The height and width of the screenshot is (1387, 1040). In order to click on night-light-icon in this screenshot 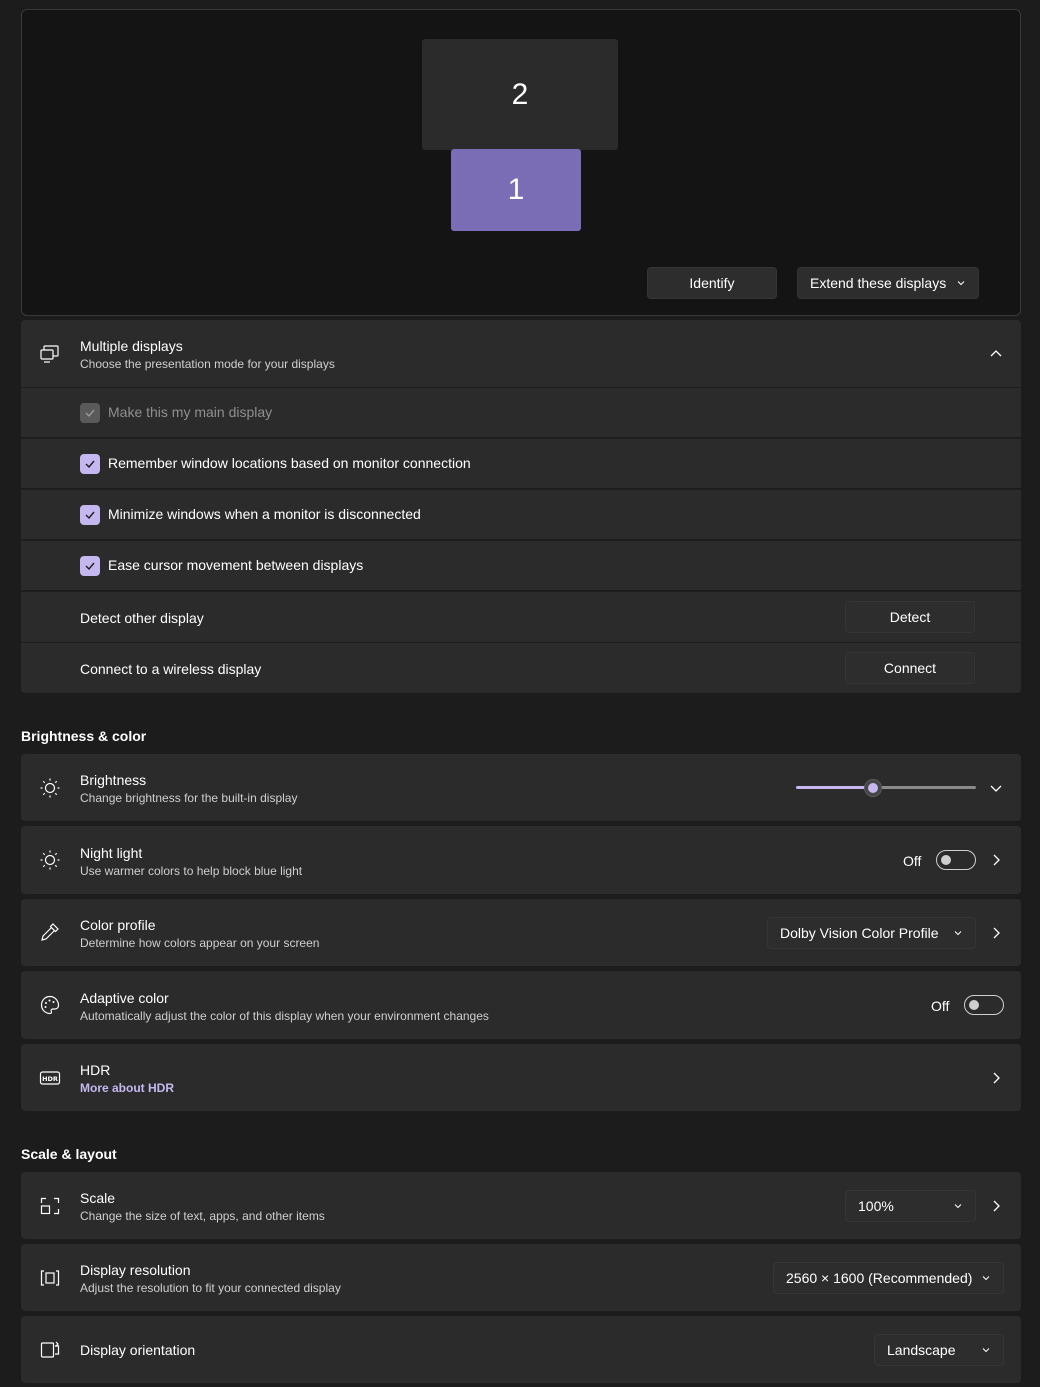, I will do `click(50, 860)`.